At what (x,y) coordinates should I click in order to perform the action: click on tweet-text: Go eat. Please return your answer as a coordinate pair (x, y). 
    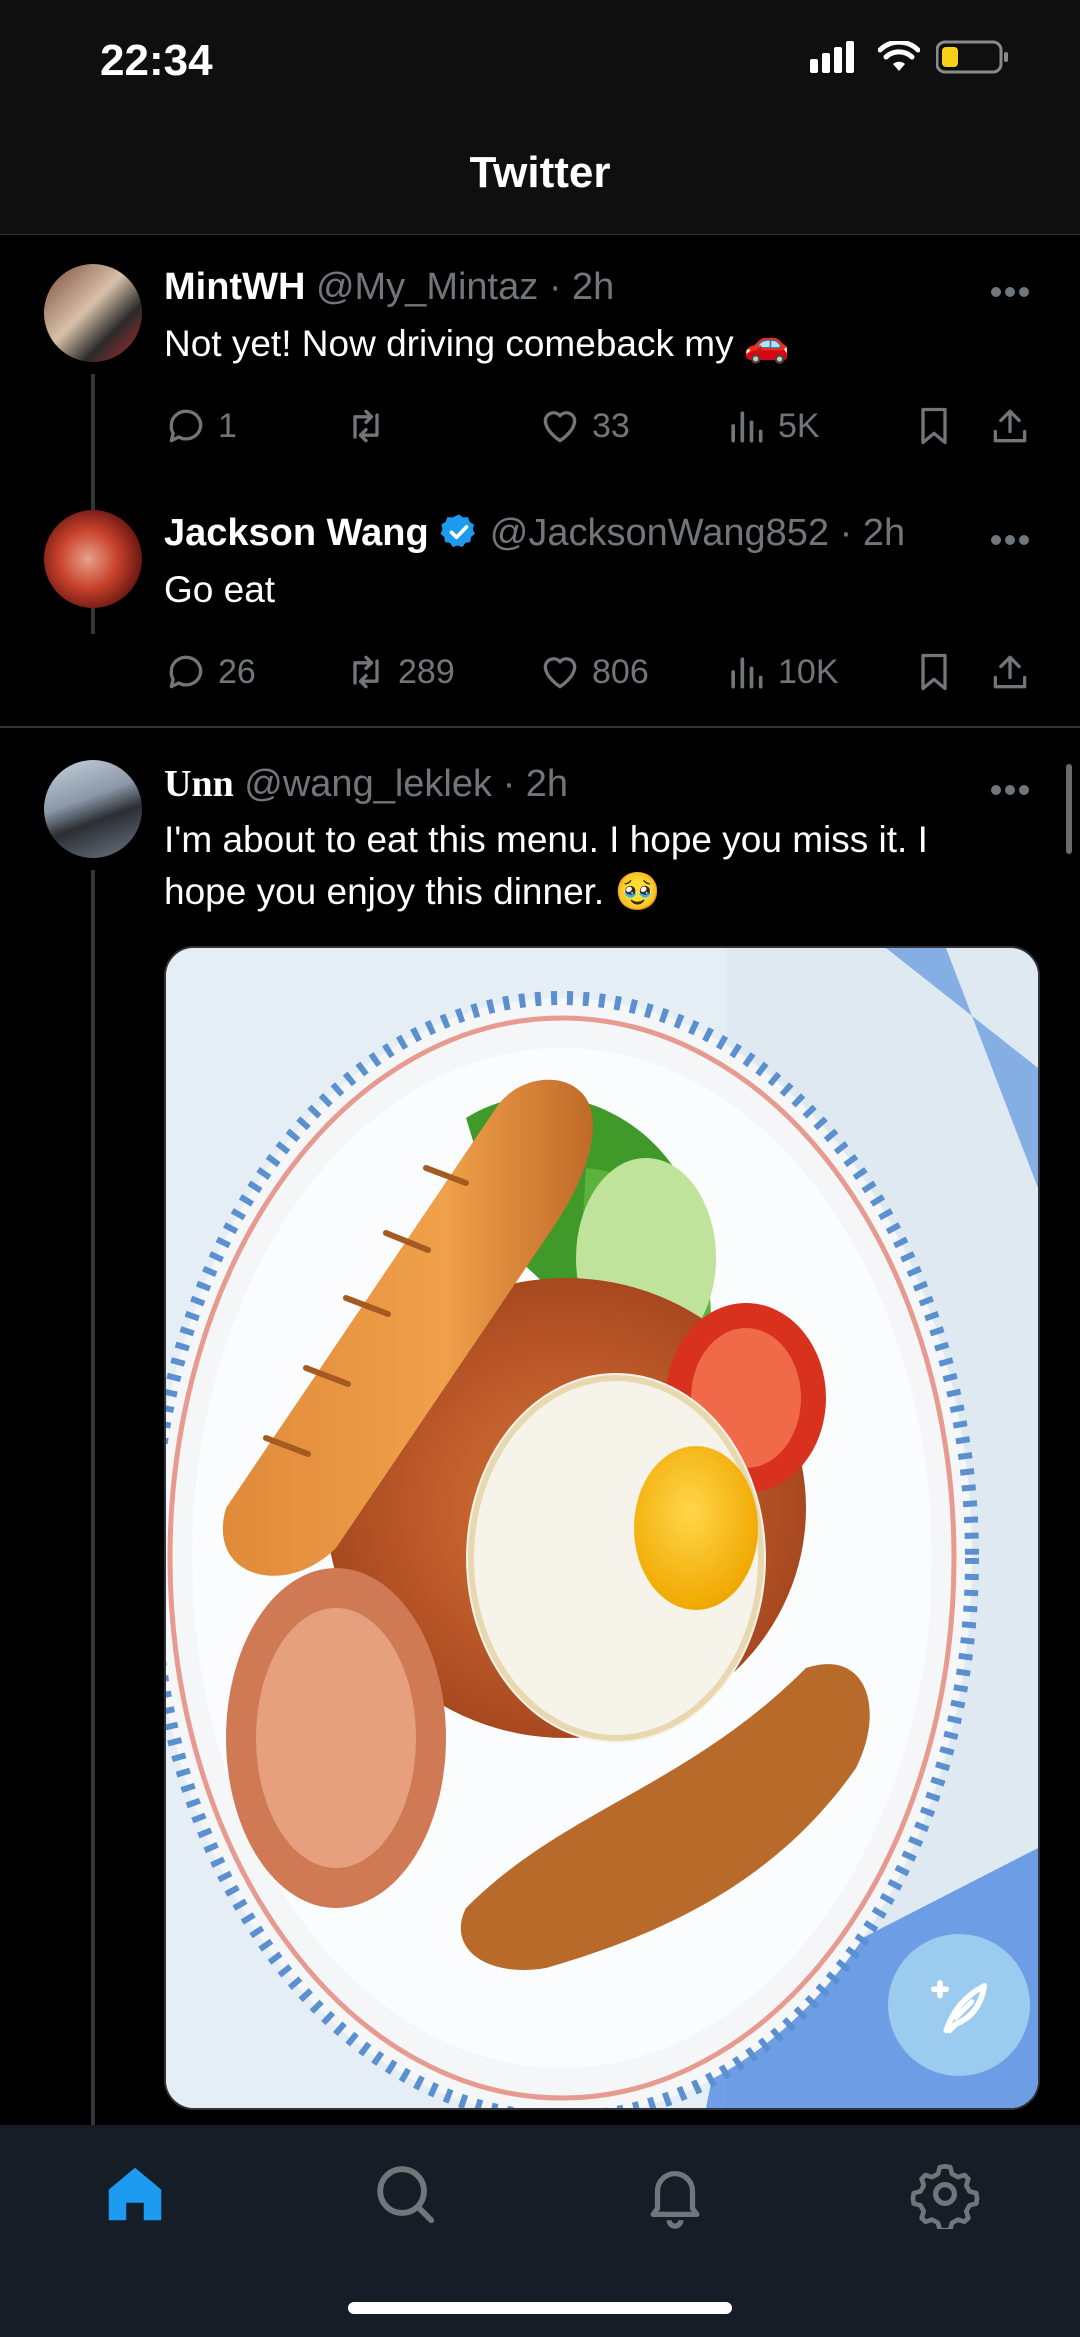
    Looking at the image, I should click on (220, 589).